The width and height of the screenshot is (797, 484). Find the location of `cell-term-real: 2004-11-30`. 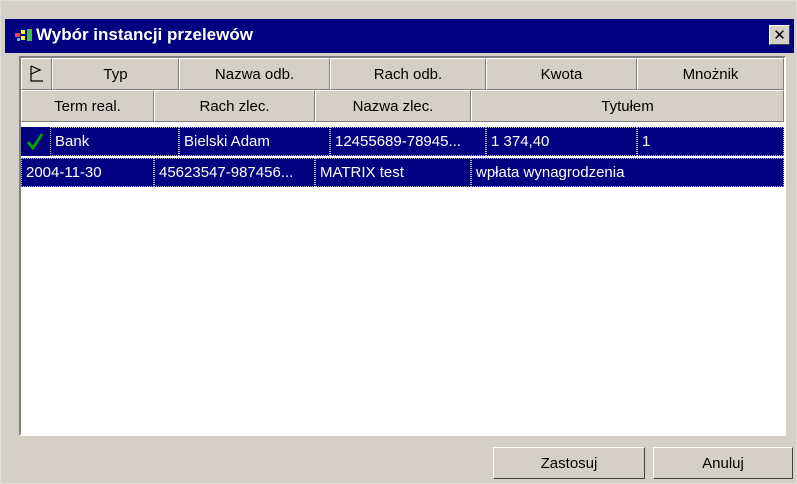

cell-term-real: 2004-11-30 is located at coordinates (87, 172).